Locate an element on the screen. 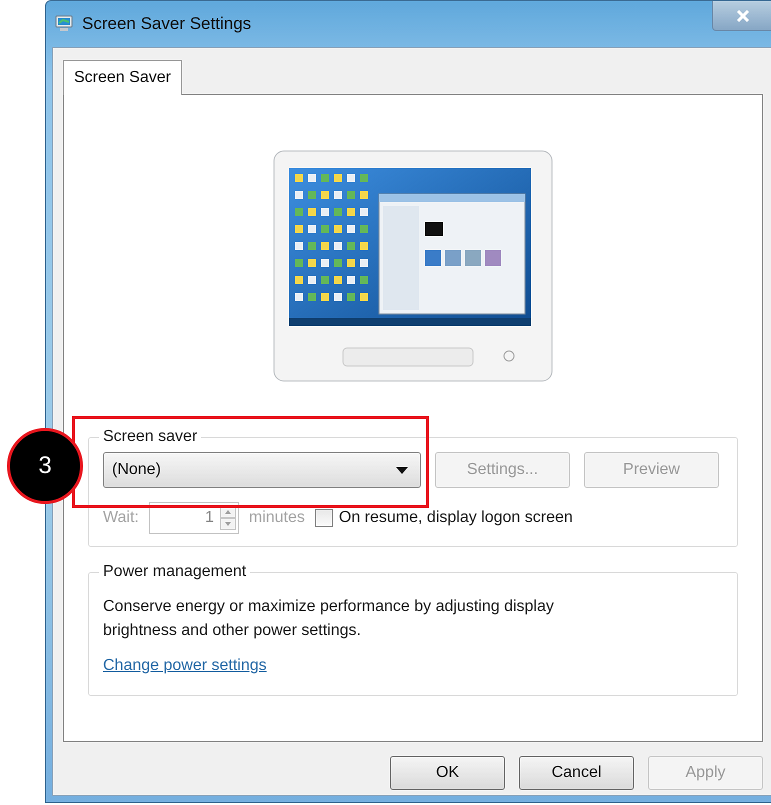 The height and width of the screenshot is (805, 771). close-button is located at coordinates (741, 16).